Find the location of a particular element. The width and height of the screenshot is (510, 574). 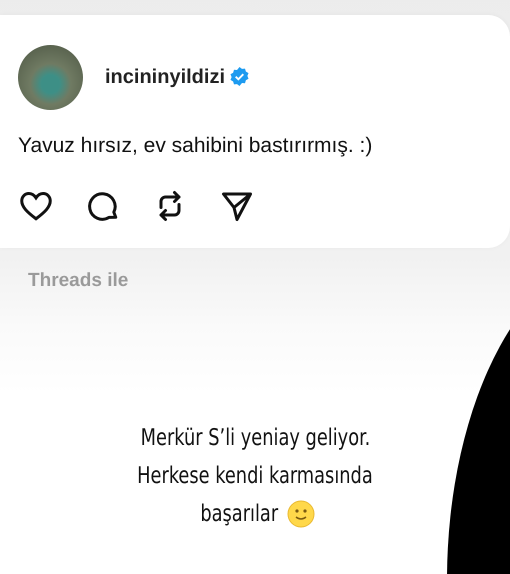

caption-line: başarılar is located at coordinates (239, 514).